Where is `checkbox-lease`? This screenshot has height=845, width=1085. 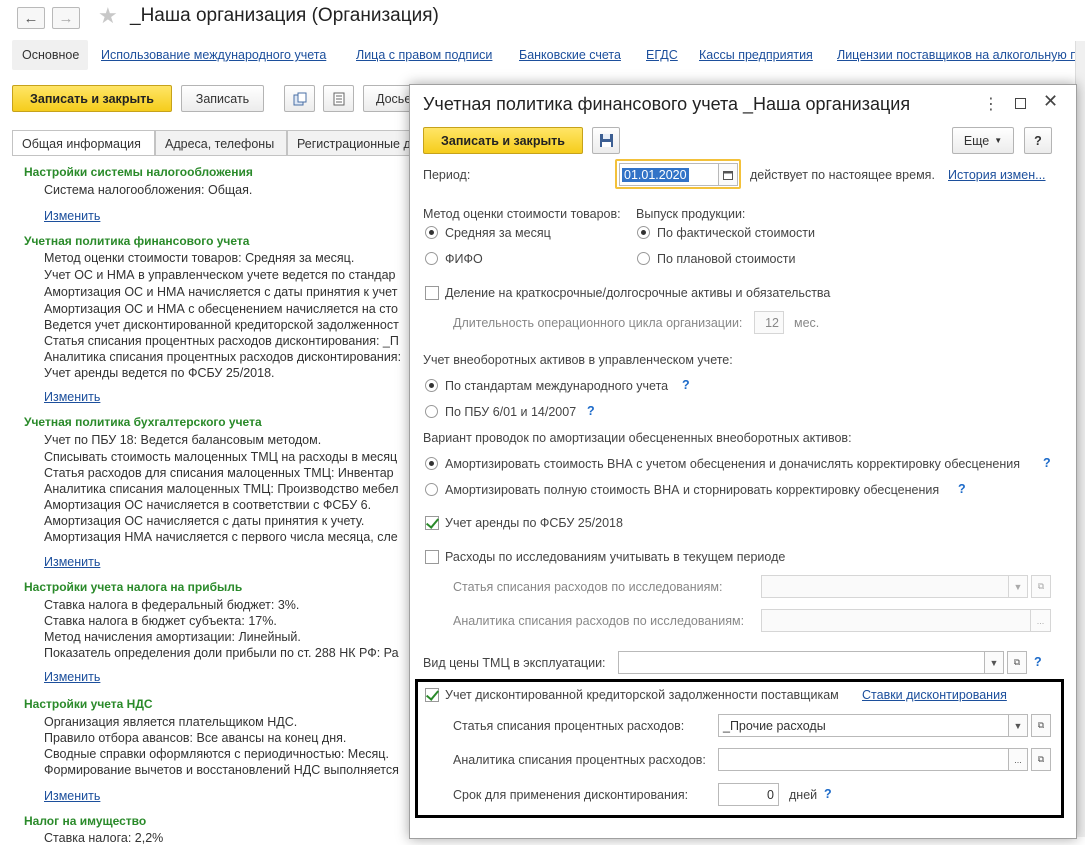 checkbox-lease is located at coordinates (432, 523).